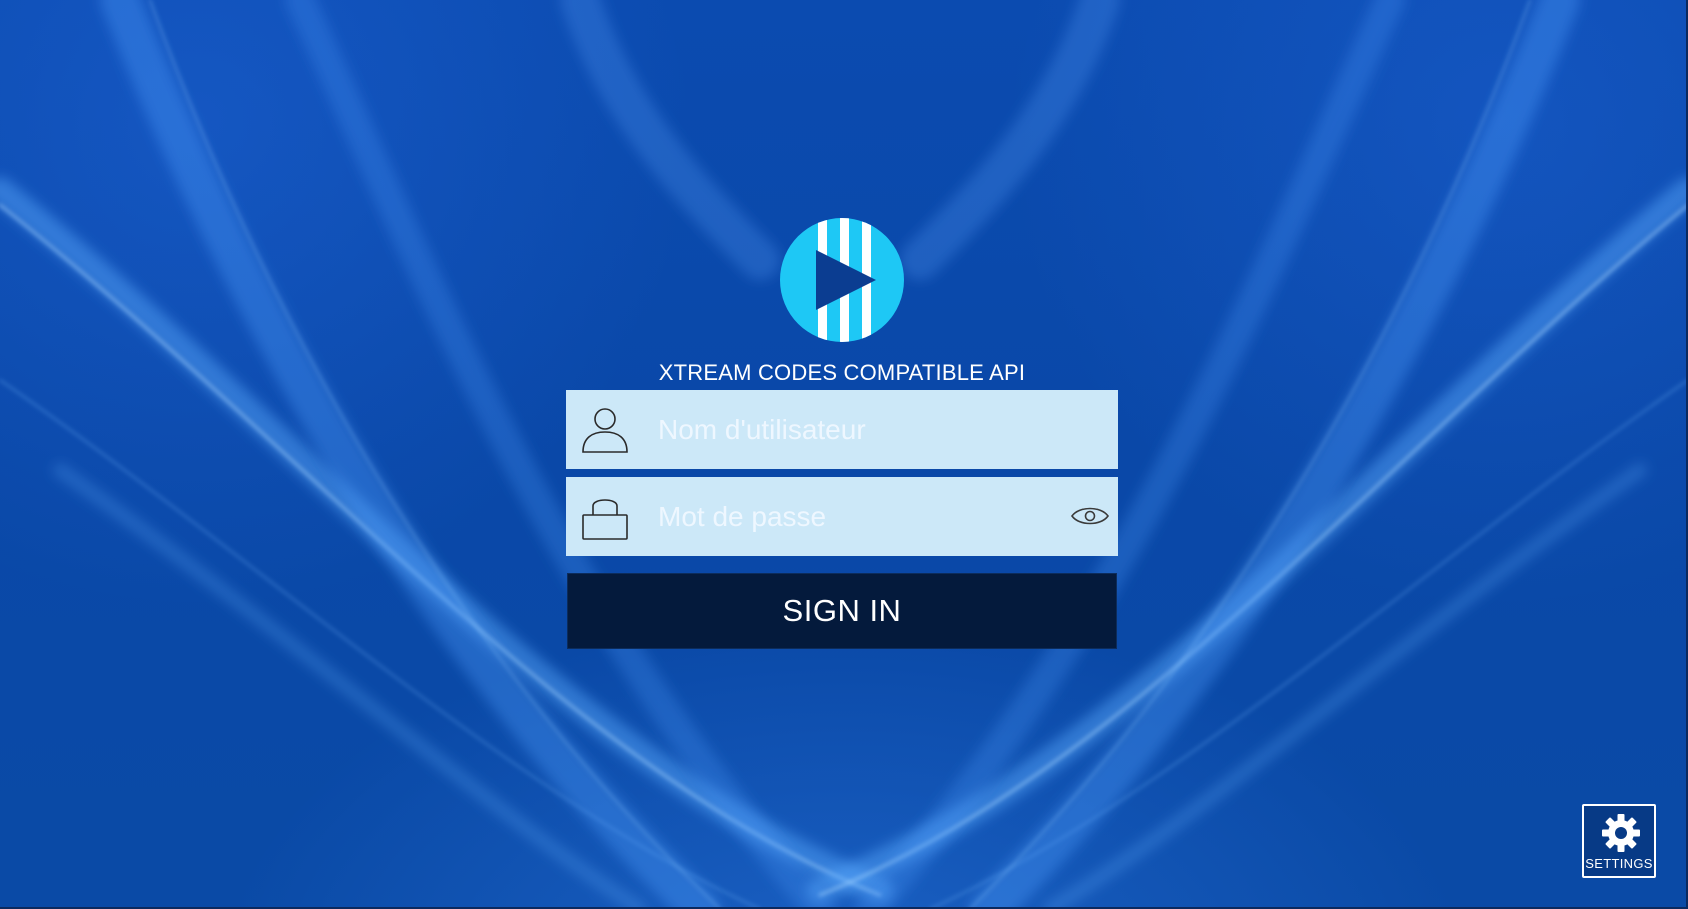  What do you see at coordinates (1621, 833) in the screenshot?
I see `gear-icon` at bounding box center [1621, 833].